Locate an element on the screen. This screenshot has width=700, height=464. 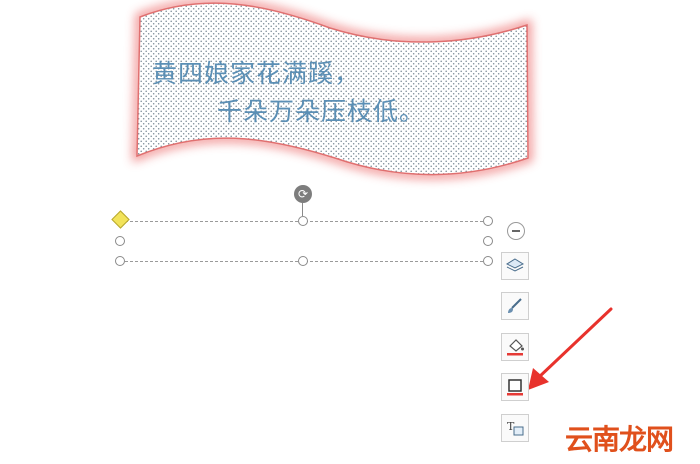
annotation-arrow is located at coordinates (574, 343).